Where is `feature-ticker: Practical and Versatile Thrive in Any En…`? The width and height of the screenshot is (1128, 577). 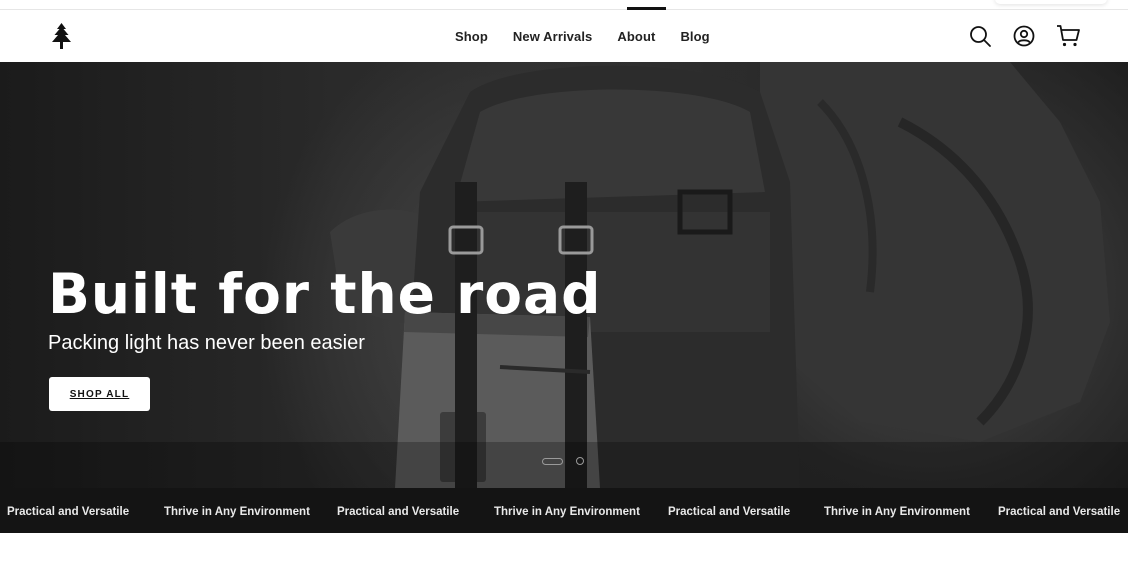
feature-ticker: Practical and Versatile Thrive in Any En… is located at coordinates (564, 510).